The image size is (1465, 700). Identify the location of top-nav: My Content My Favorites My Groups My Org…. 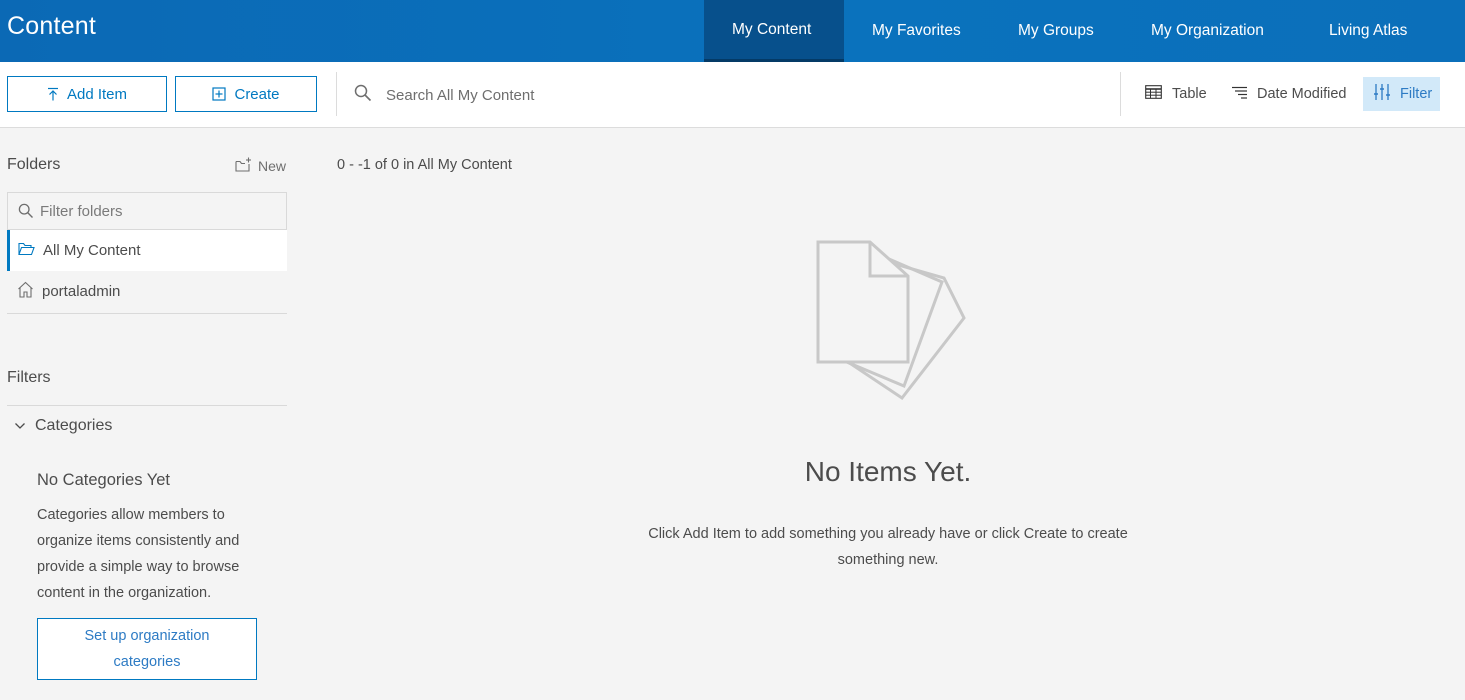
(1084, 31).